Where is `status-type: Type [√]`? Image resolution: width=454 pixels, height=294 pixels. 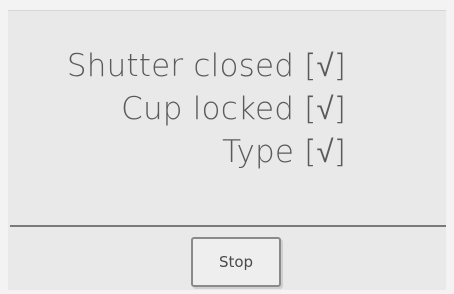 status-type: Type [√] is located at coordinates (284, 152).